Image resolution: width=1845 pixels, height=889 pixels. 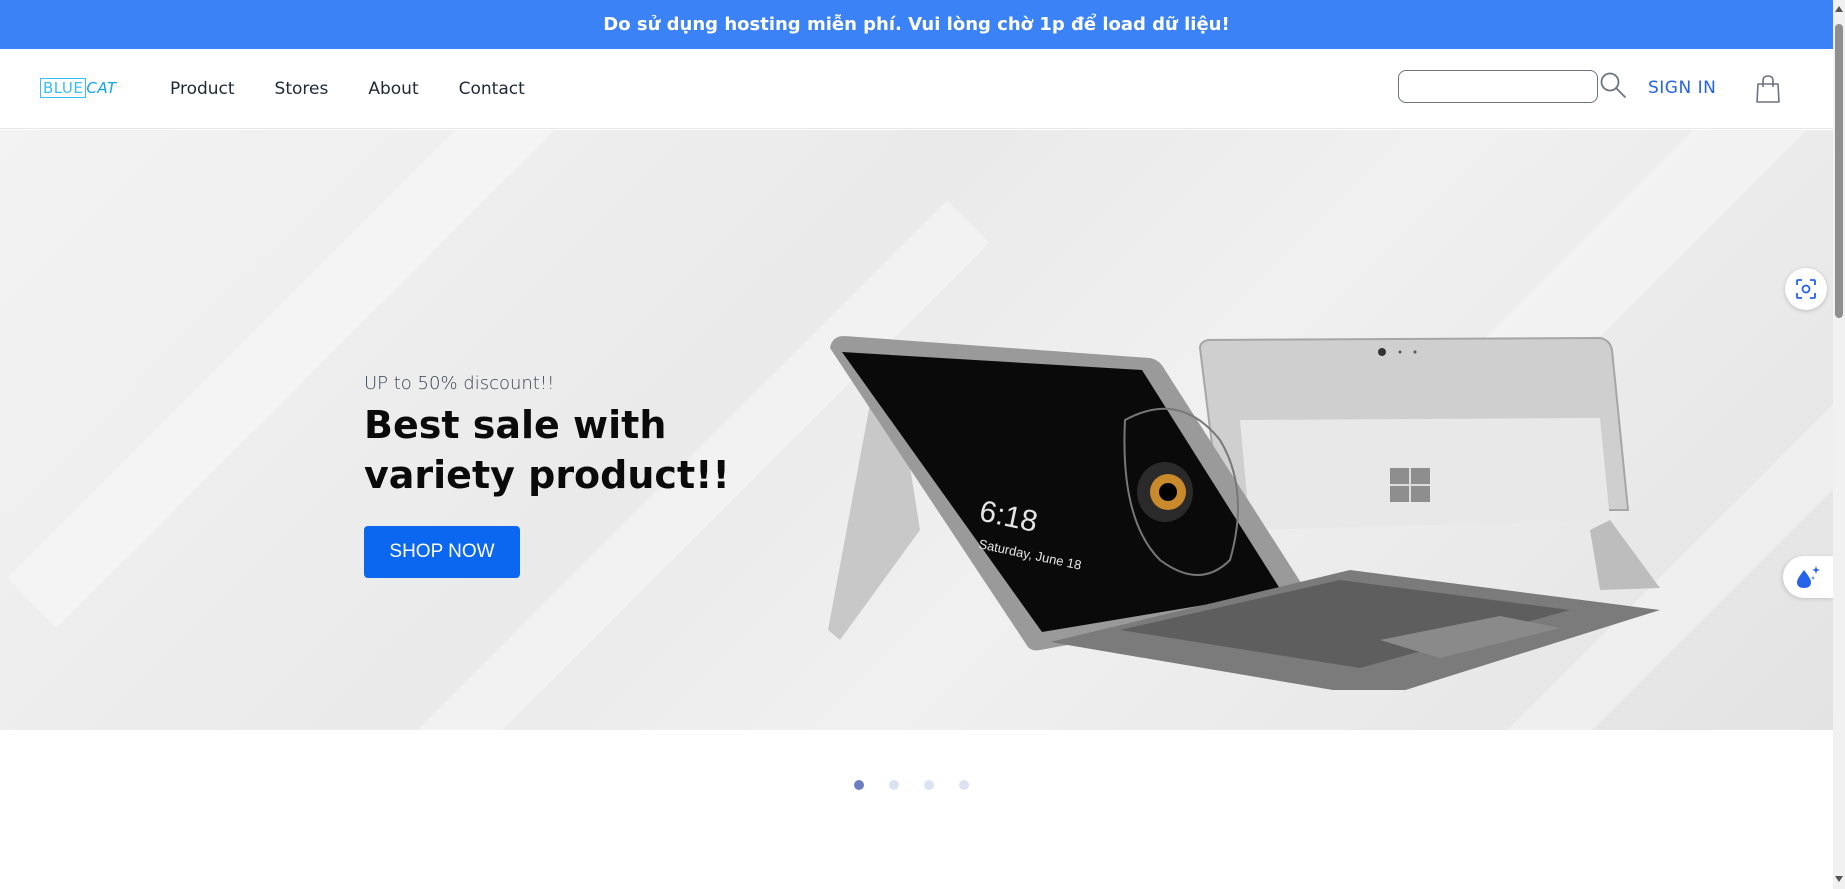 What do you see at coordinates (1839, 444) in the screenshot?
I see `page-scrollbar` at bounding box center [1839, 444].